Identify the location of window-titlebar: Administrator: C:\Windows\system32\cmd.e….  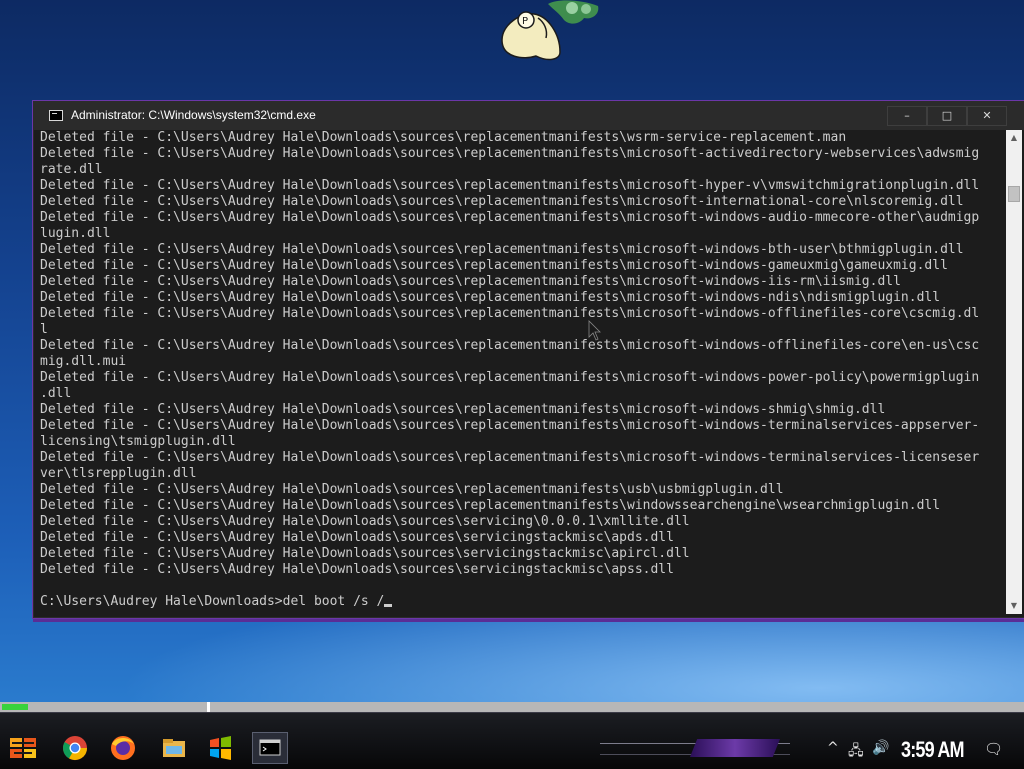
(529, 116).